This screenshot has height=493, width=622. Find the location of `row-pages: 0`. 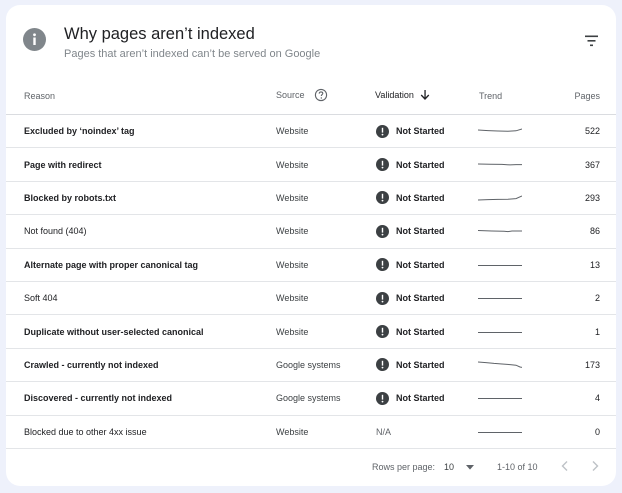

row-pages: 0 is located at coordinates (597, 431).